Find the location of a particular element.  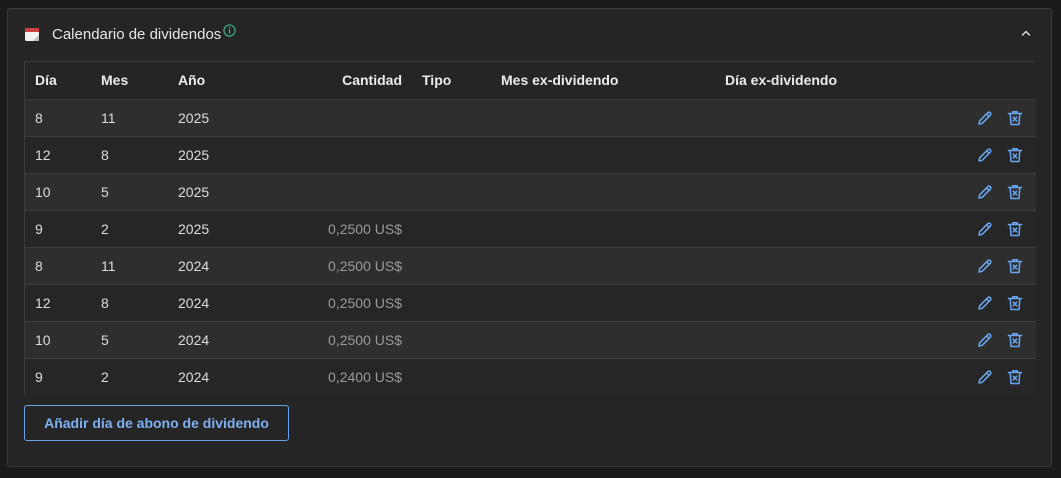

chevron-up-icon is located at coordinates (1026, 33).